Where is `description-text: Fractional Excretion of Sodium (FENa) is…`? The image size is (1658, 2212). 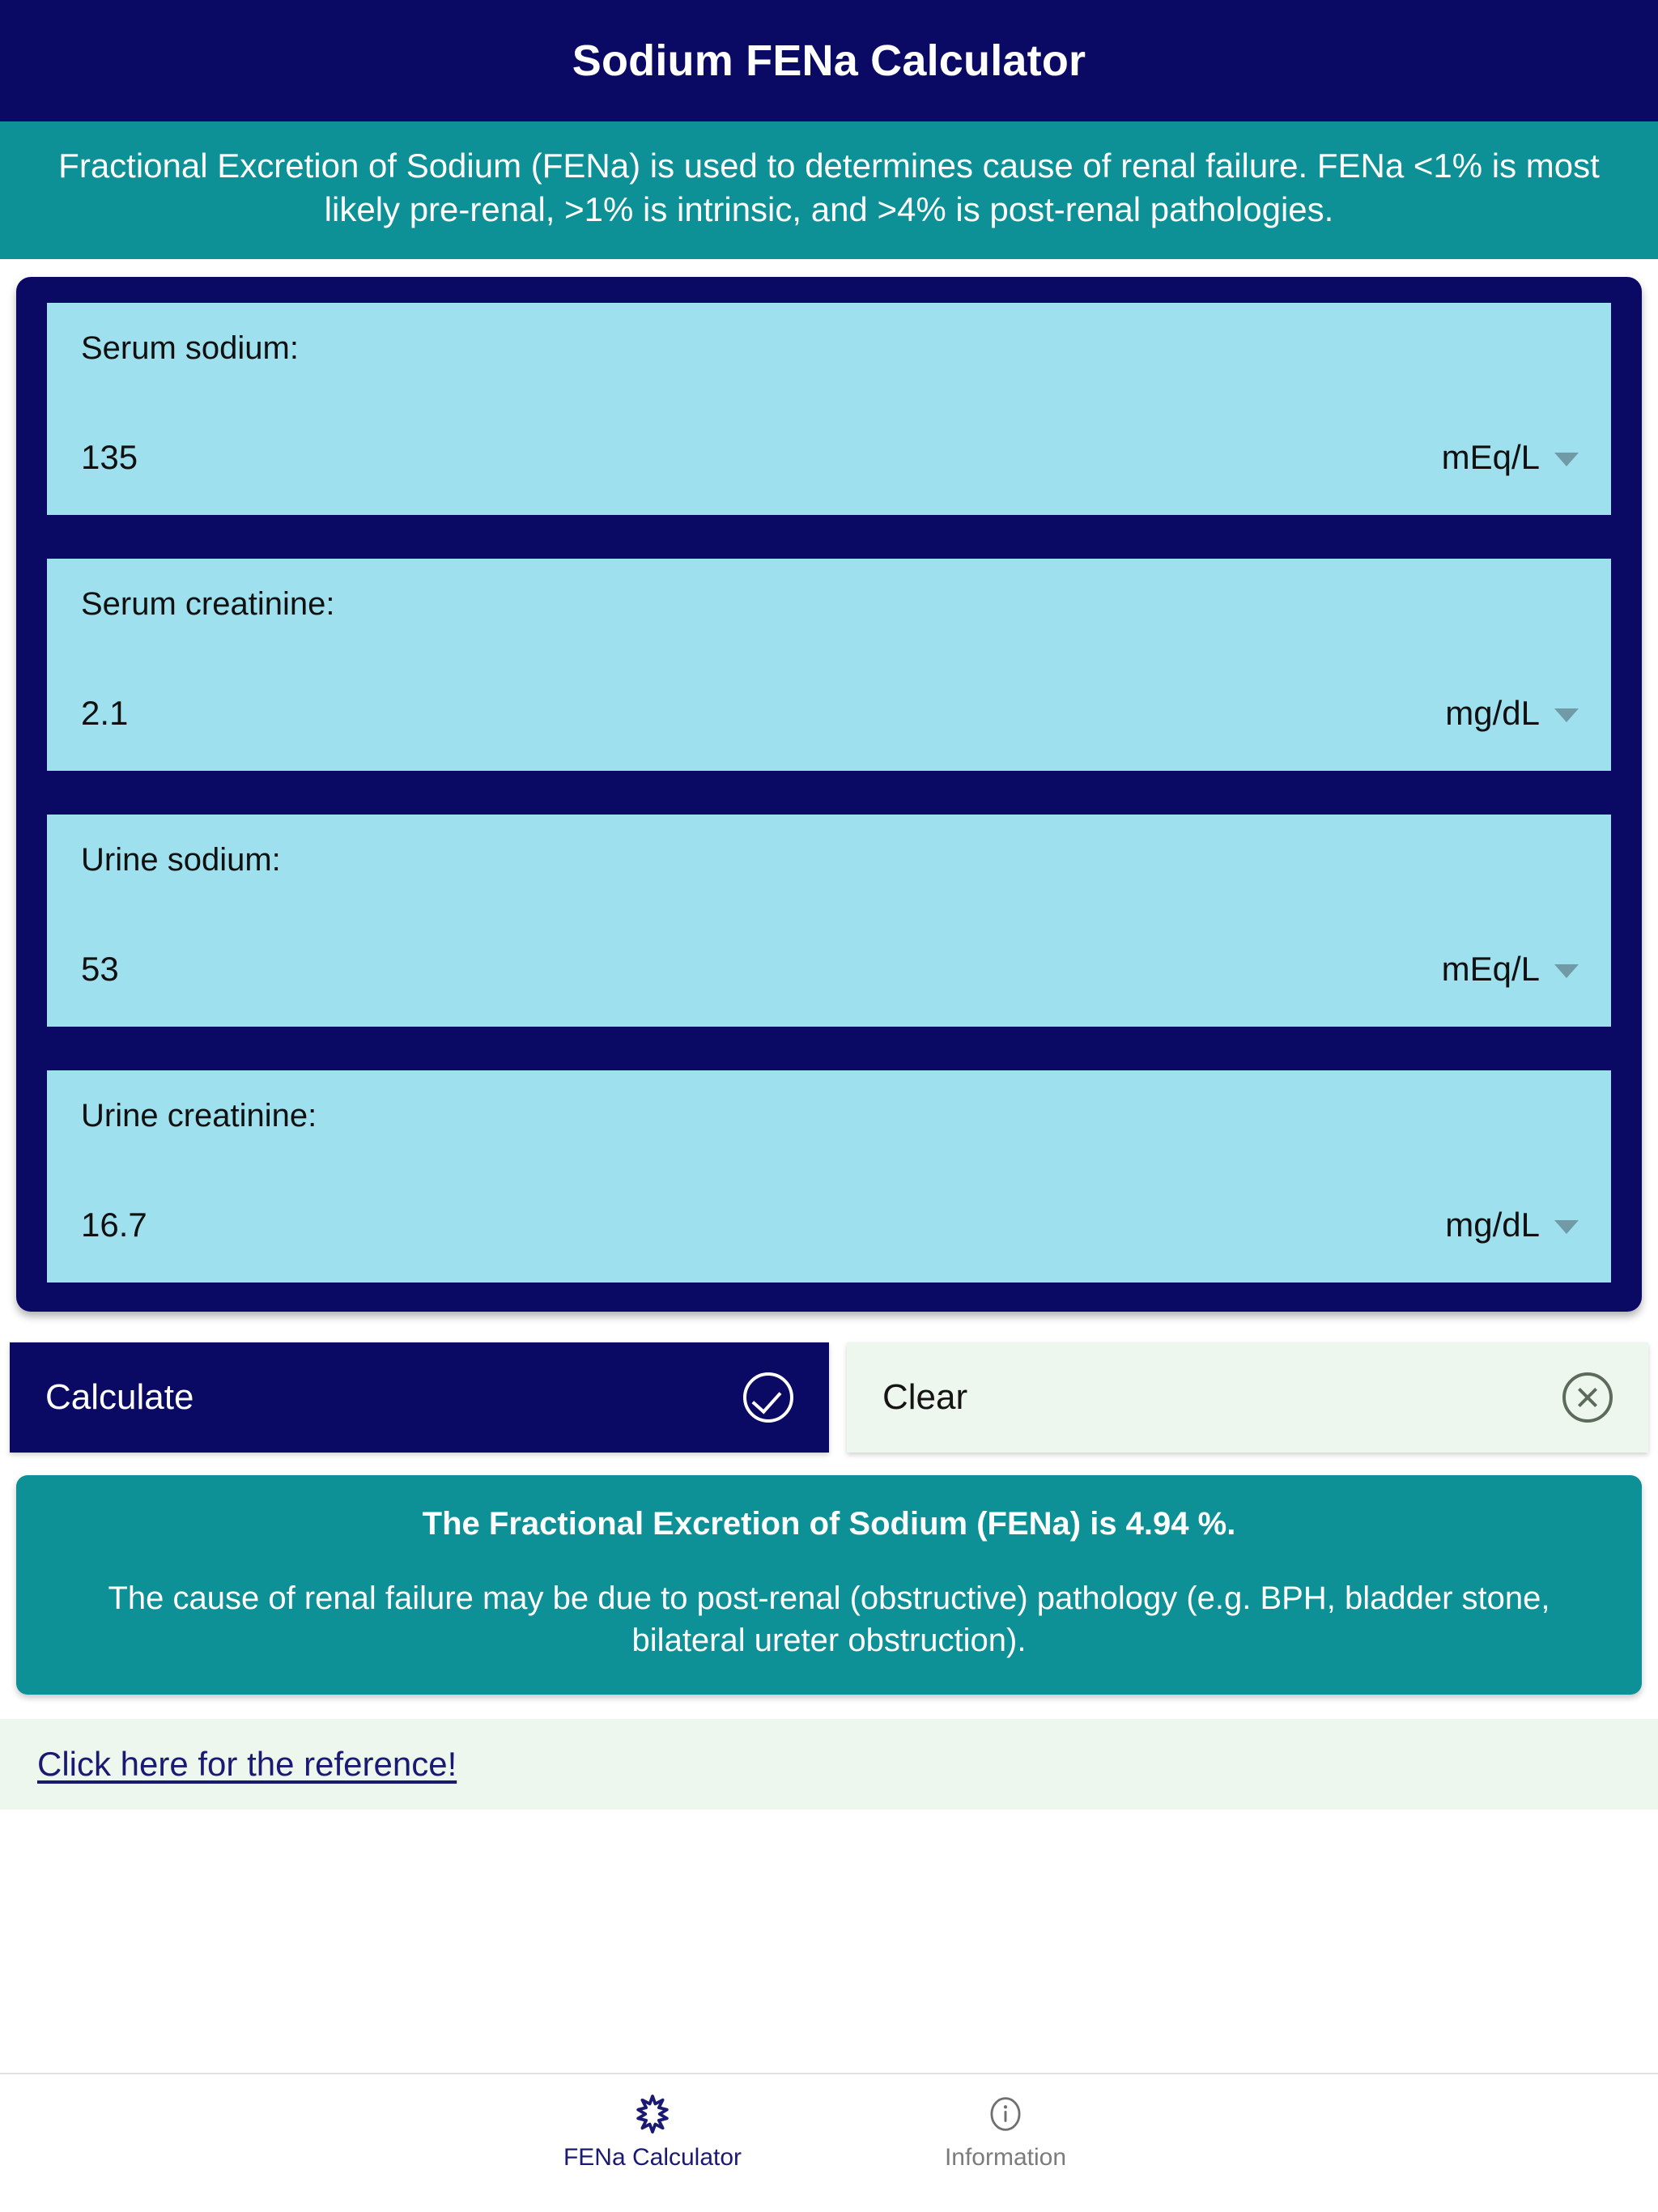
description-text: Fractional Excretion of Sodium (FENa) is… is located at coordinates (829, 187).